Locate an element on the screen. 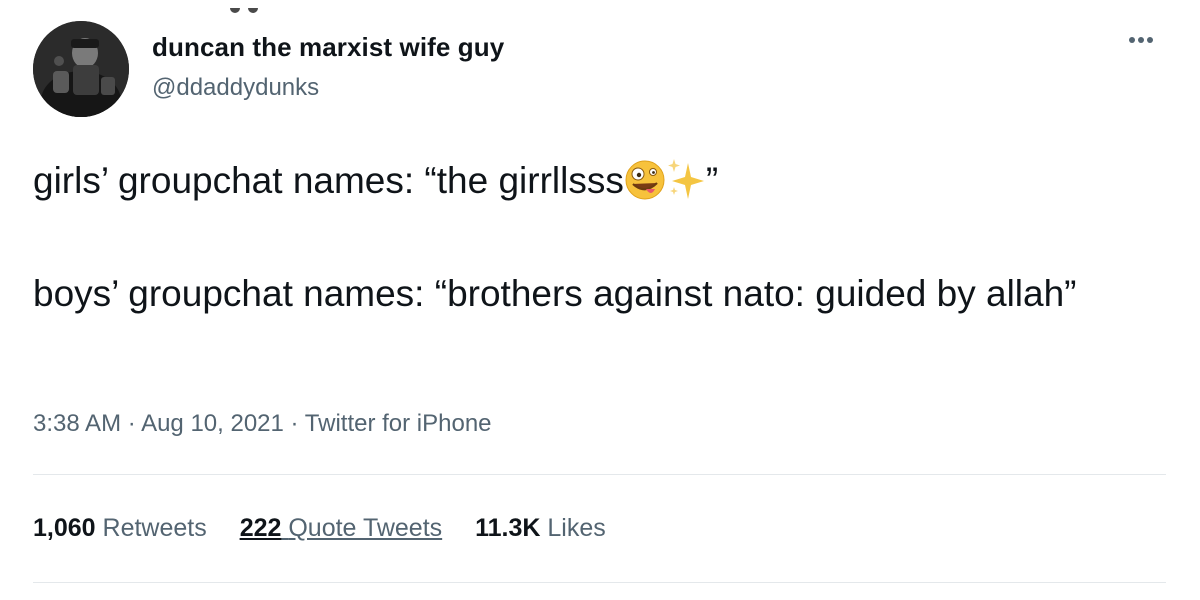 This screenshot has height=600, width=1200. sparkles-emoji is located at coordinates (686, 186).